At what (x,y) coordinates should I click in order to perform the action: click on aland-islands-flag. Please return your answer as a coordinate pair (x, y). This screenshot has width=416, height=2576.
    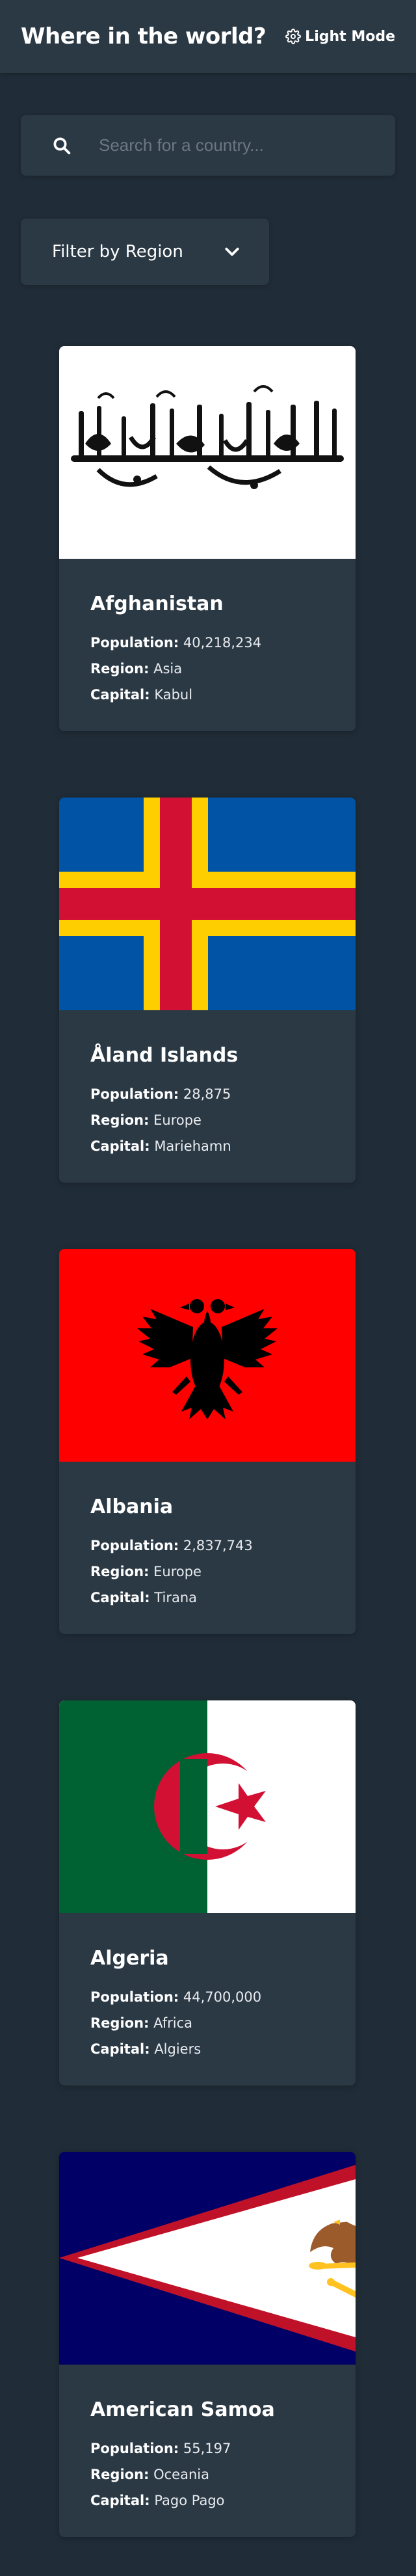
    Looking at the image, I should click on (207, 904).